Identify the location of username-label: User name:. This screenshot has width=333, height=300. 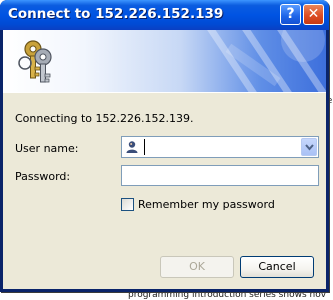
(47, 148).